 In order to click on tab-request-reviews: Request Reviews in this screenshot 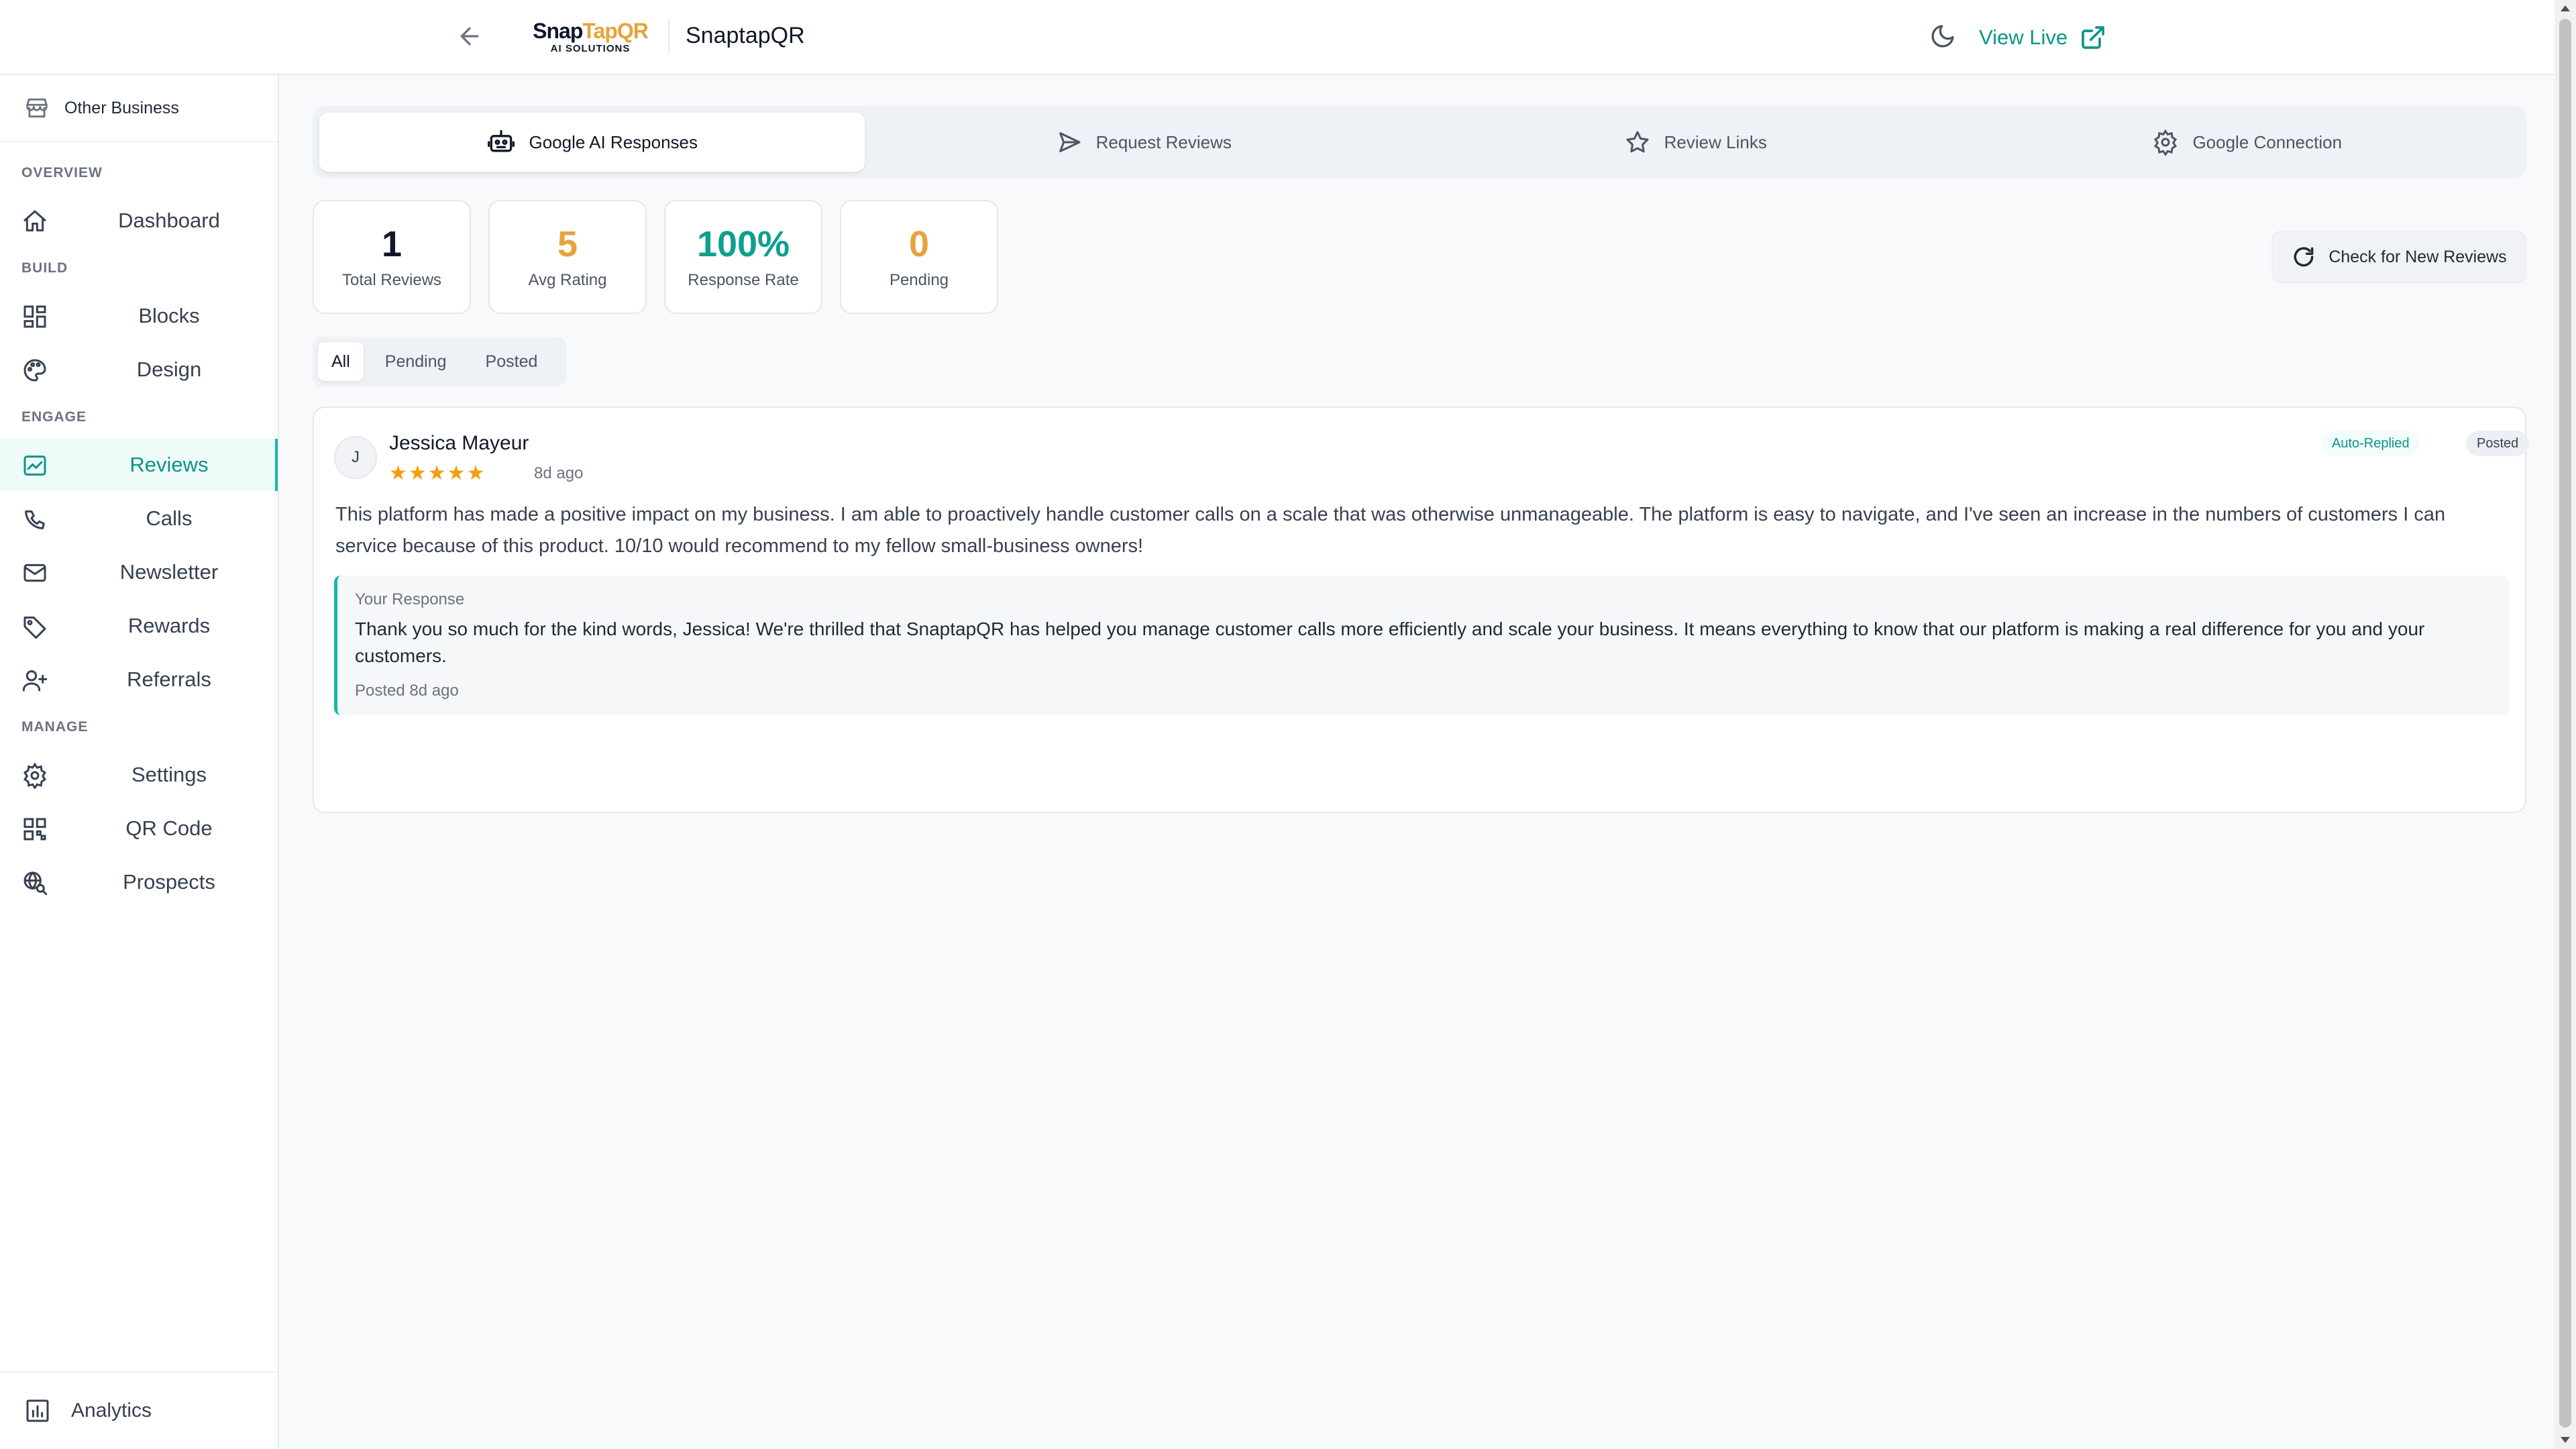, I will do `click(1144, 142)`.